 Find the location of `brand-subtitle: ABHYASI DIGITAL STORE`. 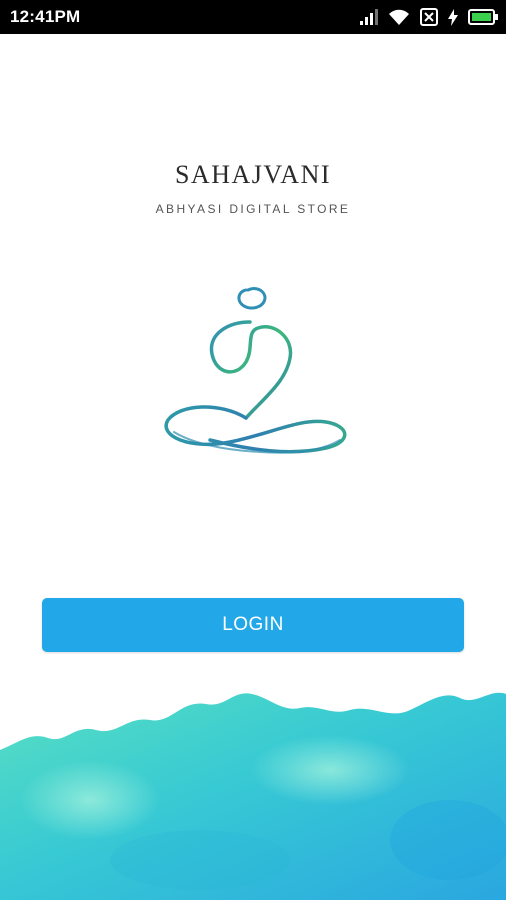

brand-subtitle: ABHYASI DIGITAL STORE is located at coordinates (253, 209).